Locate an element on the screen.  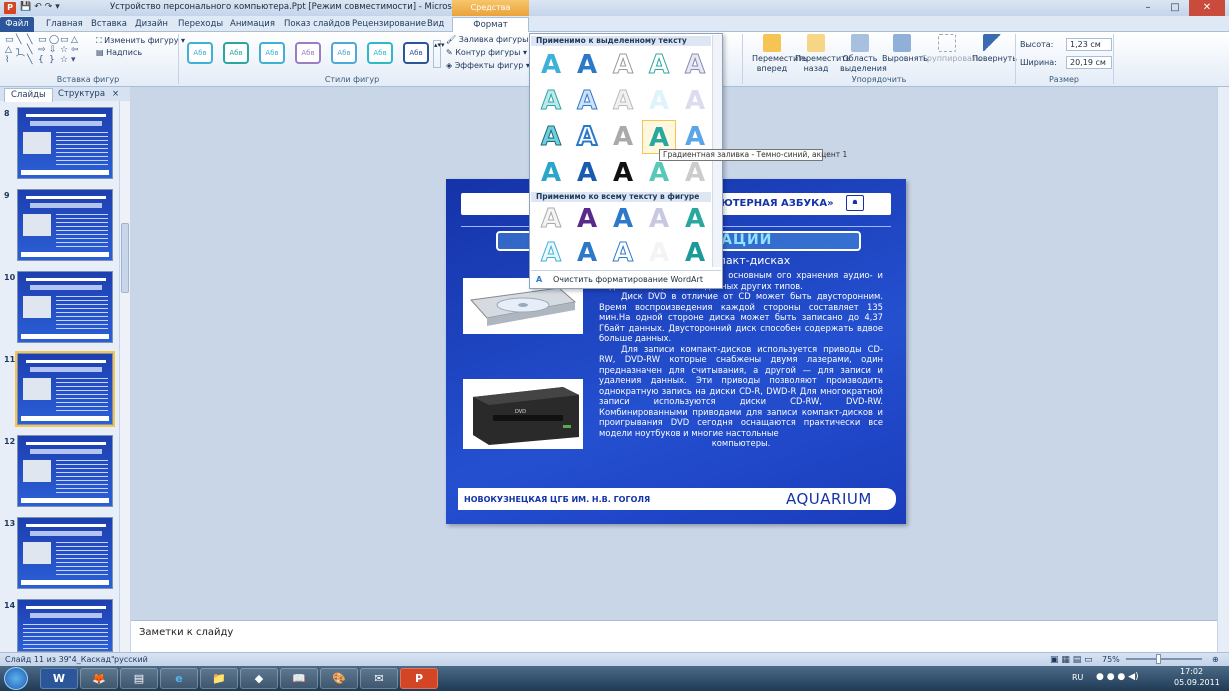
clock-time: 17:02 is located at coordinates (1191, 671).